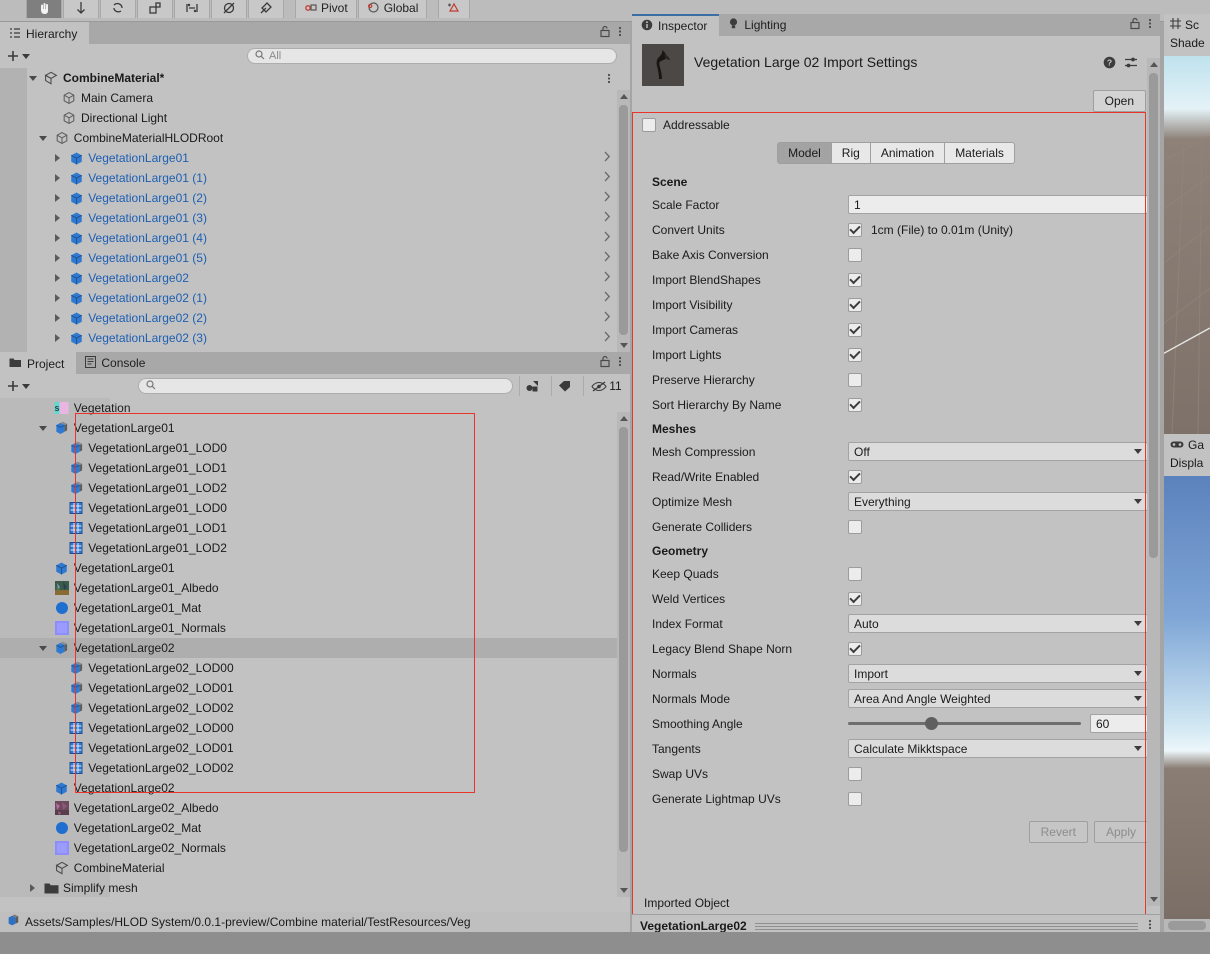 The image size is (1210, 954). I want to click on project-item-row: Simplify mesh, so click(308, 887).